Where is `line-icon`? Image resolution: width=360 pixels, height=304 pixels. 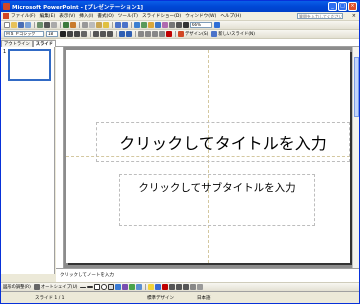 line-icon is located at coordinates (83, 287).